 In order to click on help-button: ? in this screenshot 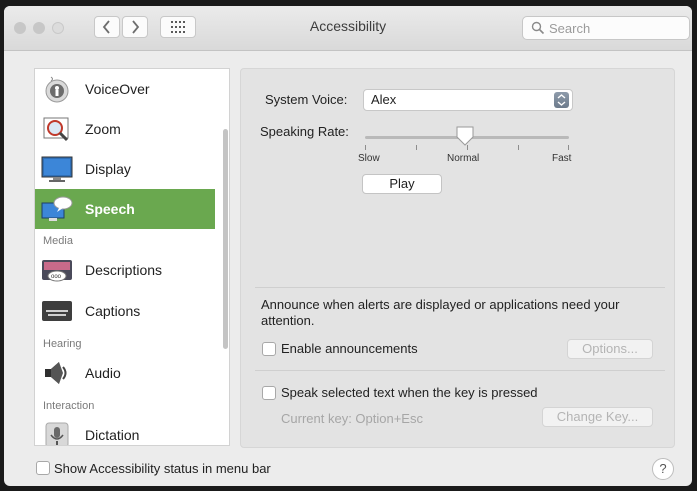, I will do `click(663, 469)`.